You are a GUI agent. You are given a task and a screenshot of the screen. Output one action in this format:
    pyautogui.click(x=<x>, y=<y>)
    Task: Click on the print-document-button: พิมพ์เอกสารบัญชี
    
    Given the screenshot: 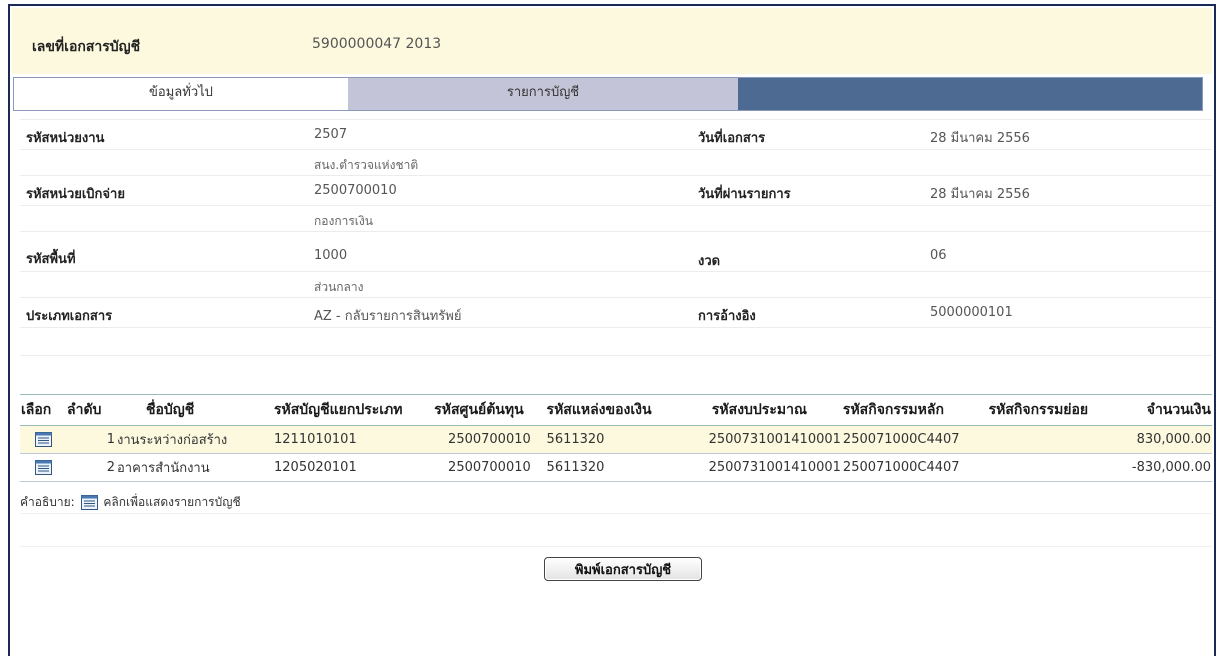 What is the action you would take?
    pyautogui.click(x=623, y=569)
    